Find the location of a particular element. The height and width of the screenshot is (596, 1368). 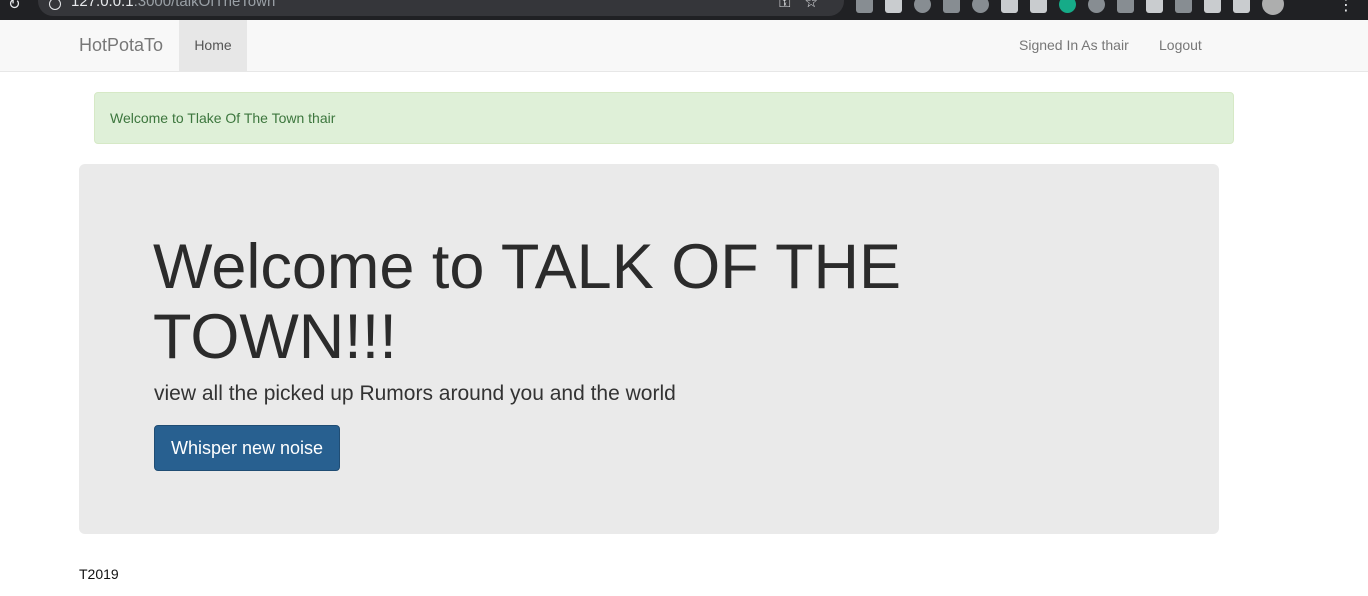

nav-home-link: Home is located at coordinates (213, 45).